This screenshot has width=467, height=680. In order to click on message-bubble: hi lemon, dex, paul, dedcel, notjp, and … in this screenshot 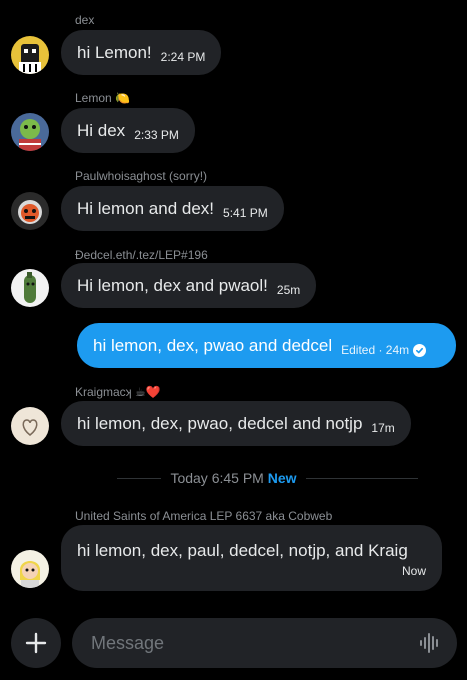, I will do `click(251, 558)`.